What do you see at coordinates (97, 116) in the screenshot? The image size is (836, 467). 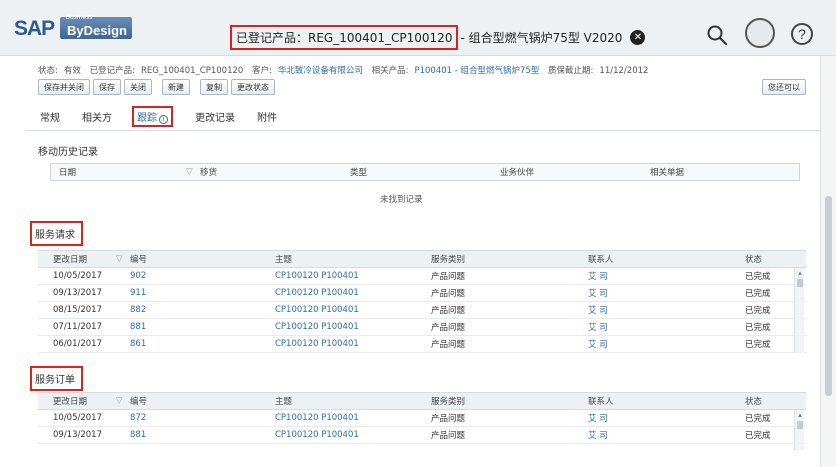 I see `tab-parties: 相关方` at bounding box center [97, 116].